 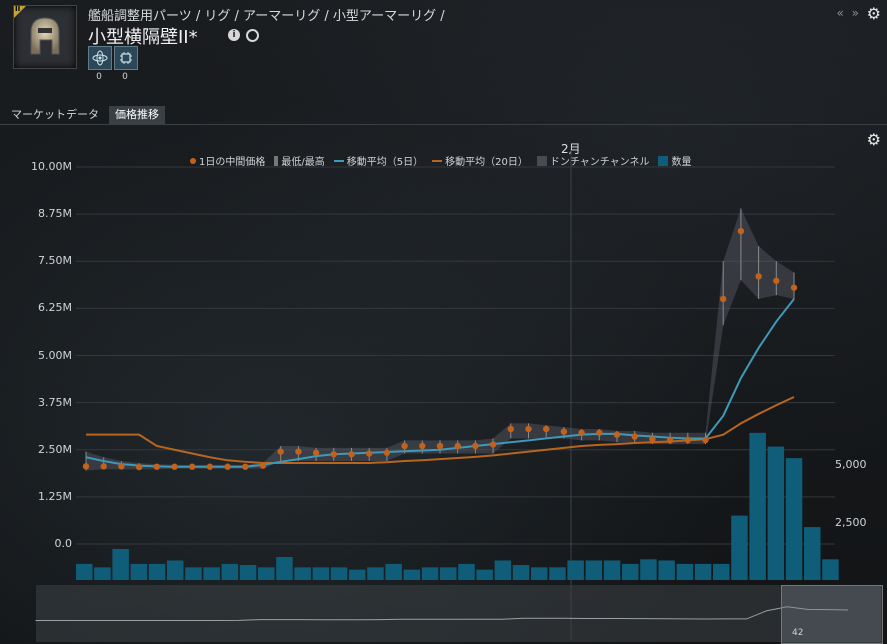 What do you see at coordinates (798, 633) in the screenshot?
I see `navigator-label: 42` at bounding box center [798, 633].